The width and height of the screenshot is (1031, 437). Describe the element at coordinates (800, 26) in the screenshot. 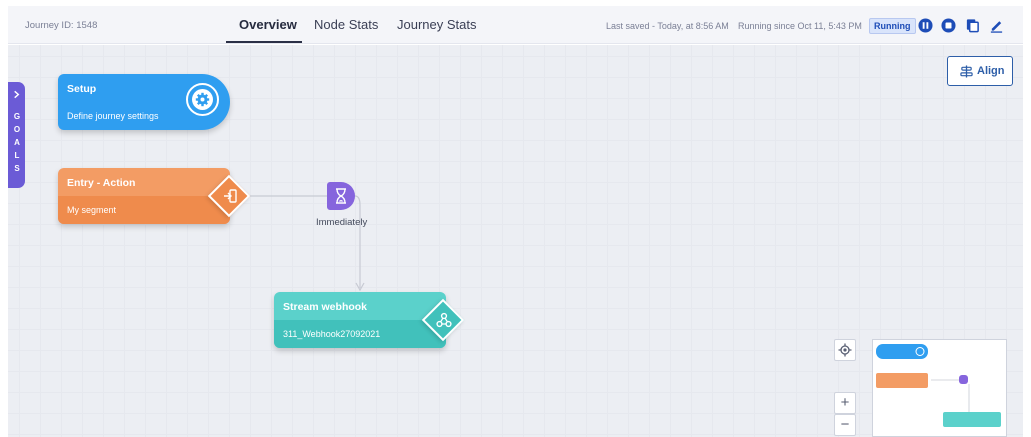

I see `running-since-text: Running since Oct 11, 5:43 PM` at that location.